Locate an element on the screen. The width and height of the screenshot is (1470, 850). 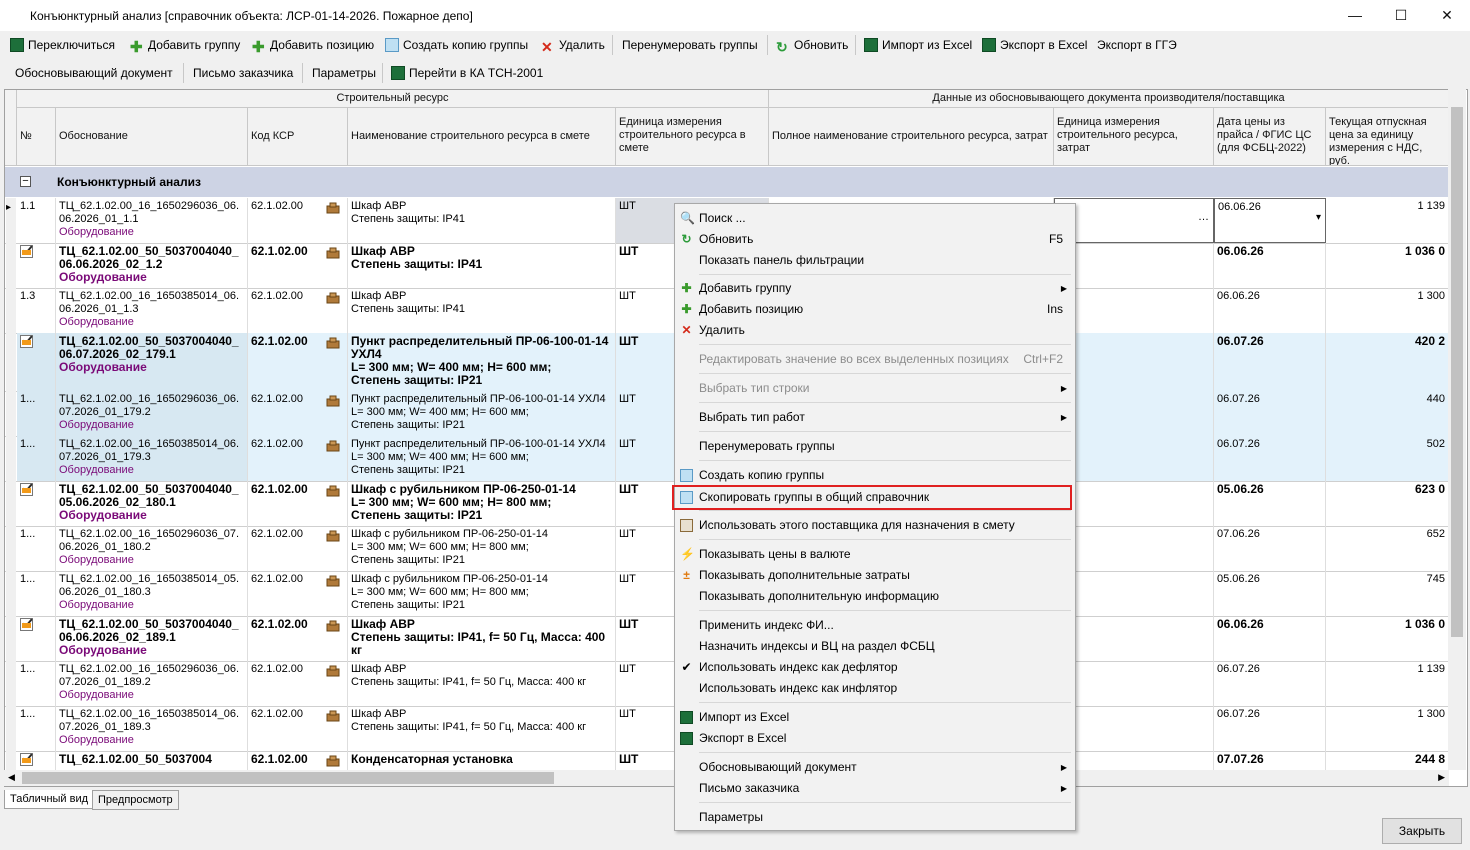
column-header-ksr: Код КСР is located at coordinates (298, 137).